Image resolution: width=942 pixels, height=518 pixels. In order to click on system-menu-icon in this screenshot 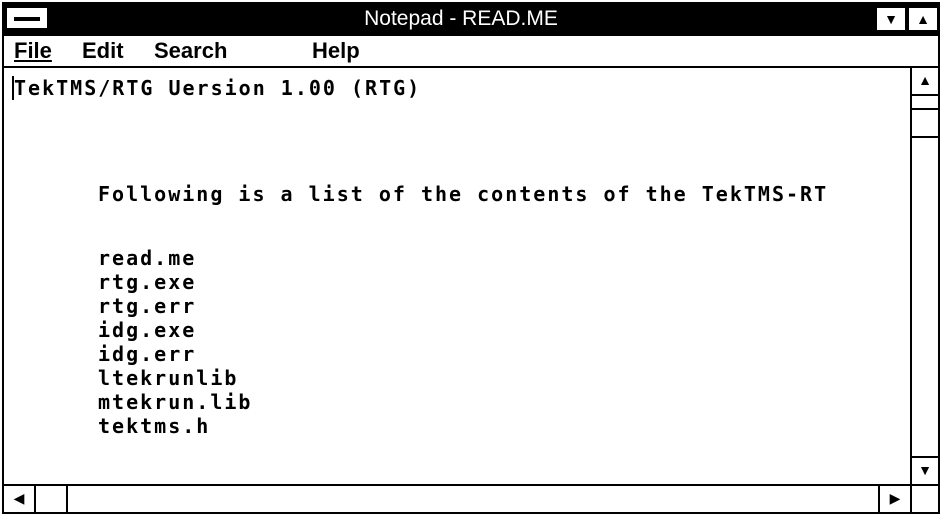, I will do `click(27, 18)`.